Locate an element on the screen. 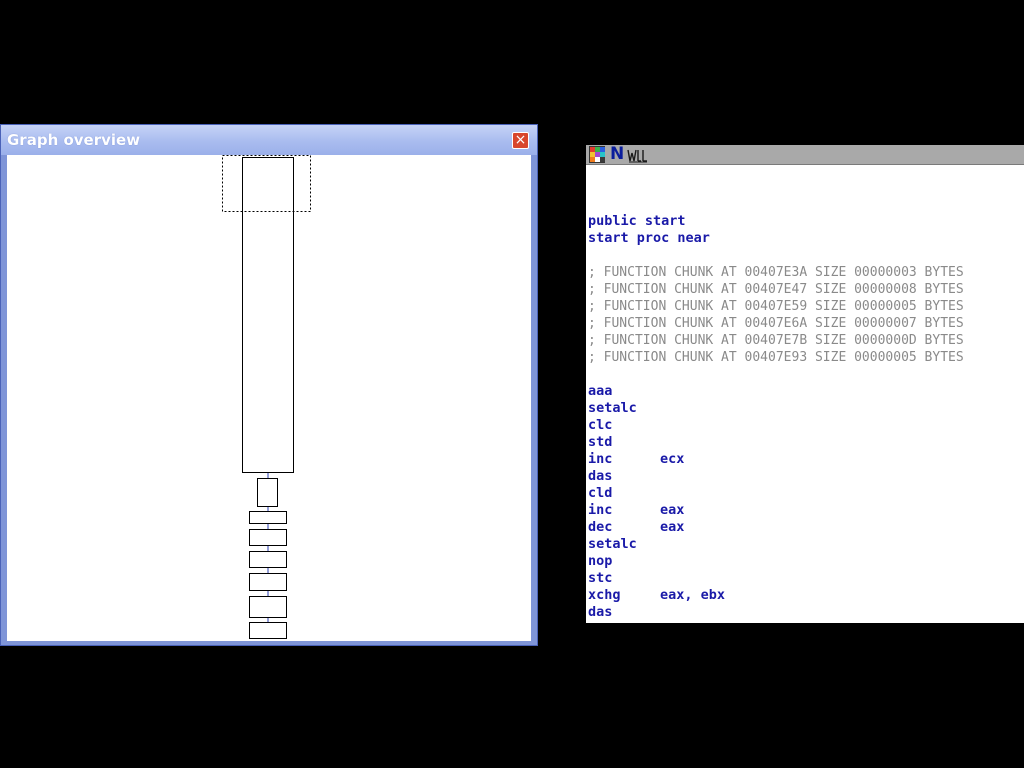 The height and width of the screenshot is (768, 1024). close-icon: × is located at coordinates (520, 140).